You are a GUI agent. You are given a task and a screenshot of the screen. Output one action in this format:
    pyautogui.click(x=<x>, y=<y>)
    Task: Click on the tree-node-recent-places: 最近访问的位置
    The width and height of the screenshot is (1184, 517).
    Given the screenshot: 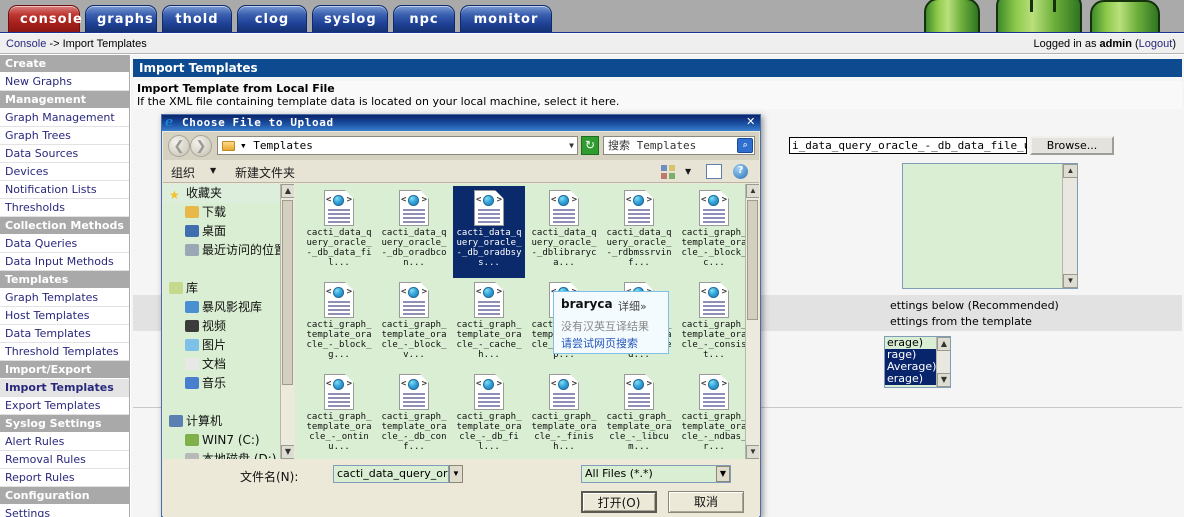 What is the action you would take?
    pyautogui.click(x=228, y=250)
    